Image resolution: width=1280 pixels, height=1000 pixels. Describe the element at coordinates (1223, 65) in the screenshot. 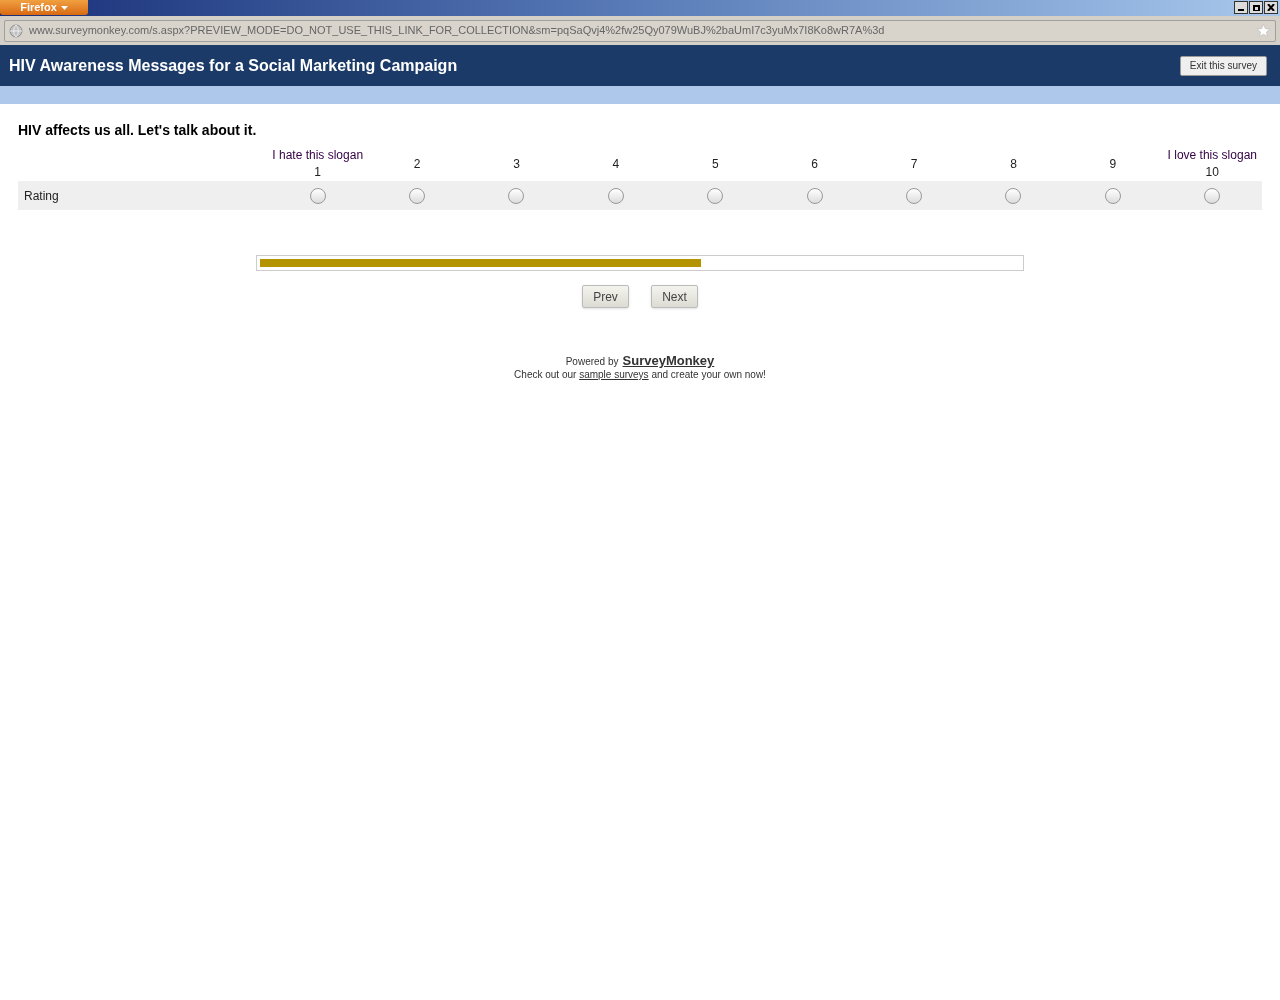

I see `exit-survey-button: Exit this survey` at that location.